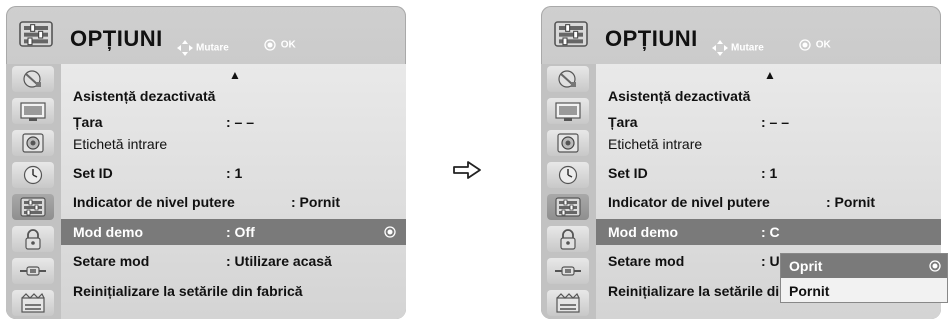 The image size is (948, 323). I want to click on popup-option-label: Oprit, so click(806, 266).